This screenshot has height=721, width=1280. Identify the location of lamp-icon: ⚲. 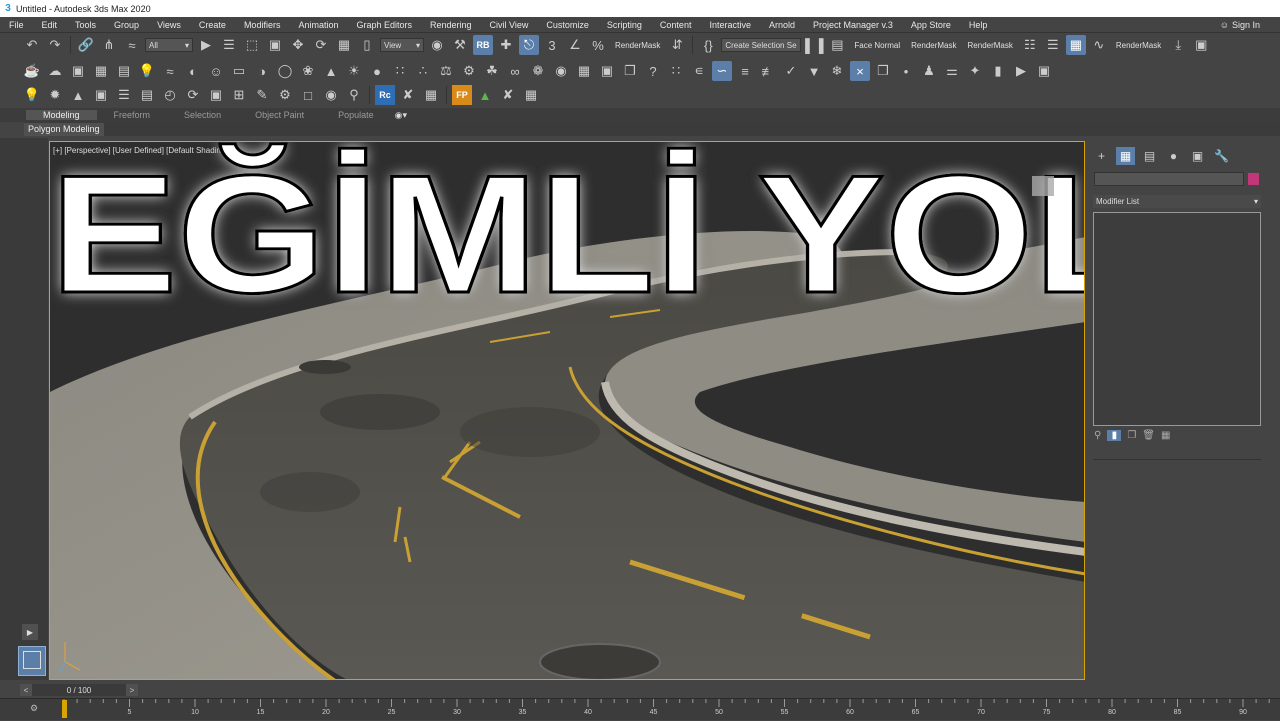
(354, 95).